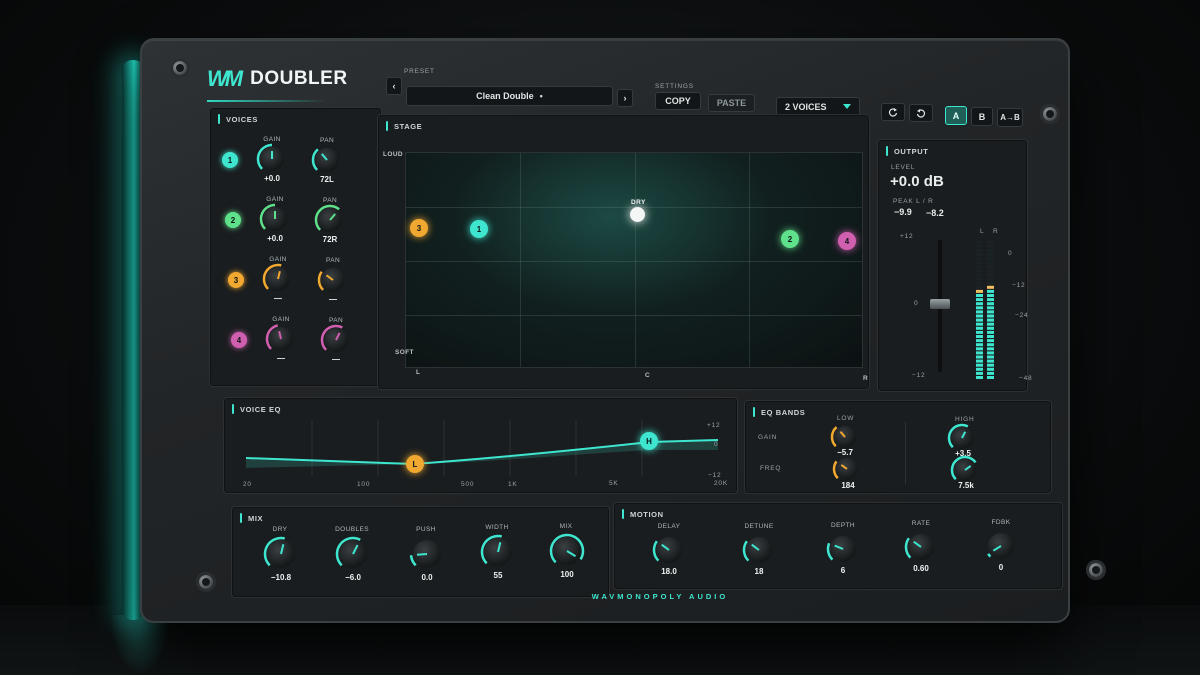 The image size is (1200, 675). I want to click on undo-button, so click(893, 112).